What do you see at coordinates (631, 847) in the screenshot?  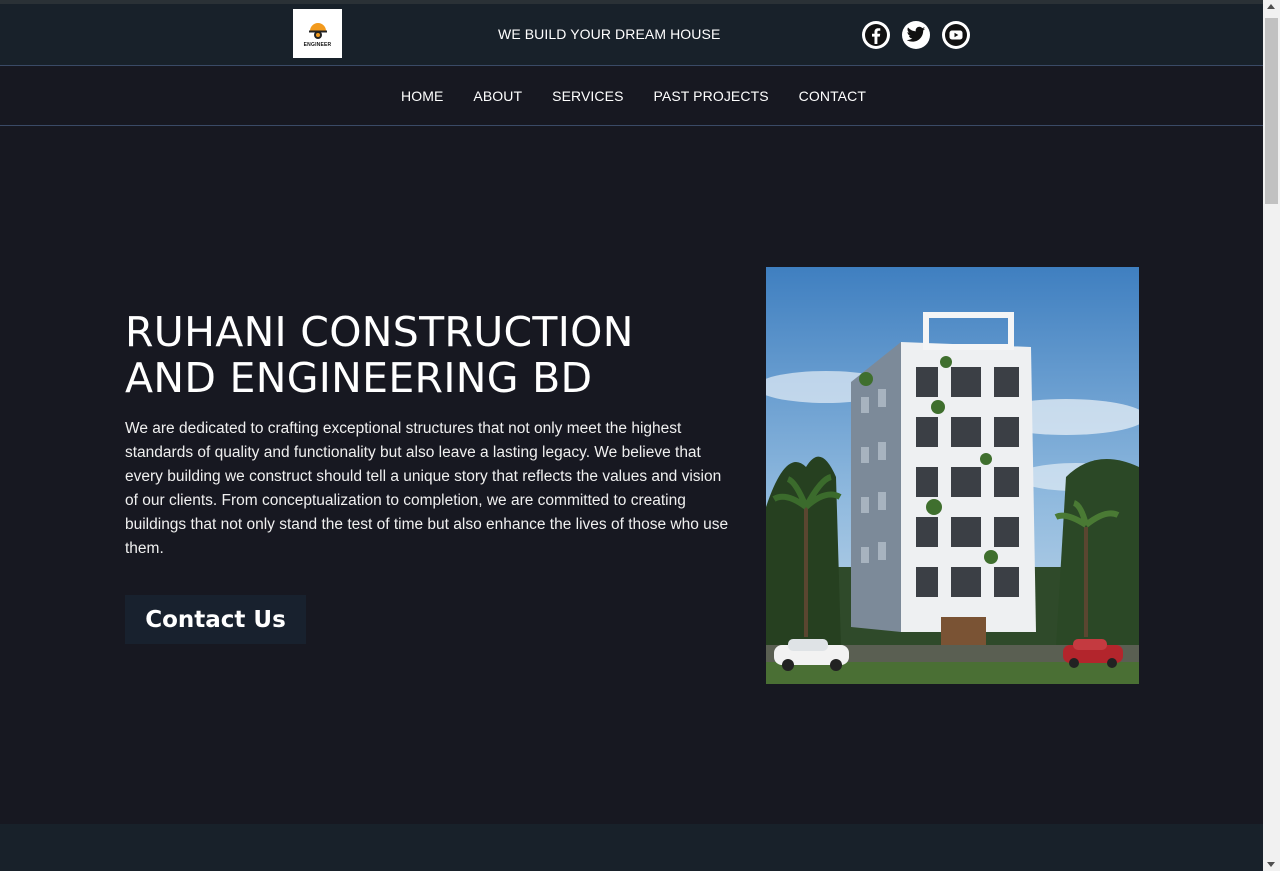 I see `next-section` at bounding box center [631, 847].